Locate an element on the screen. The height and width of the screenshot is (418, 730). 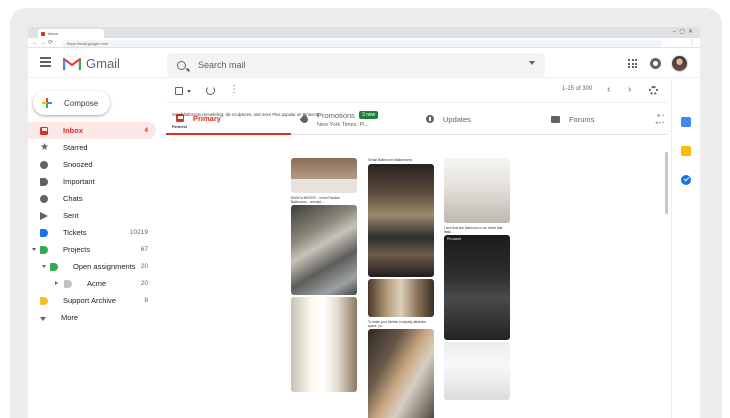
info-icon is located at coordinates (430, 119).